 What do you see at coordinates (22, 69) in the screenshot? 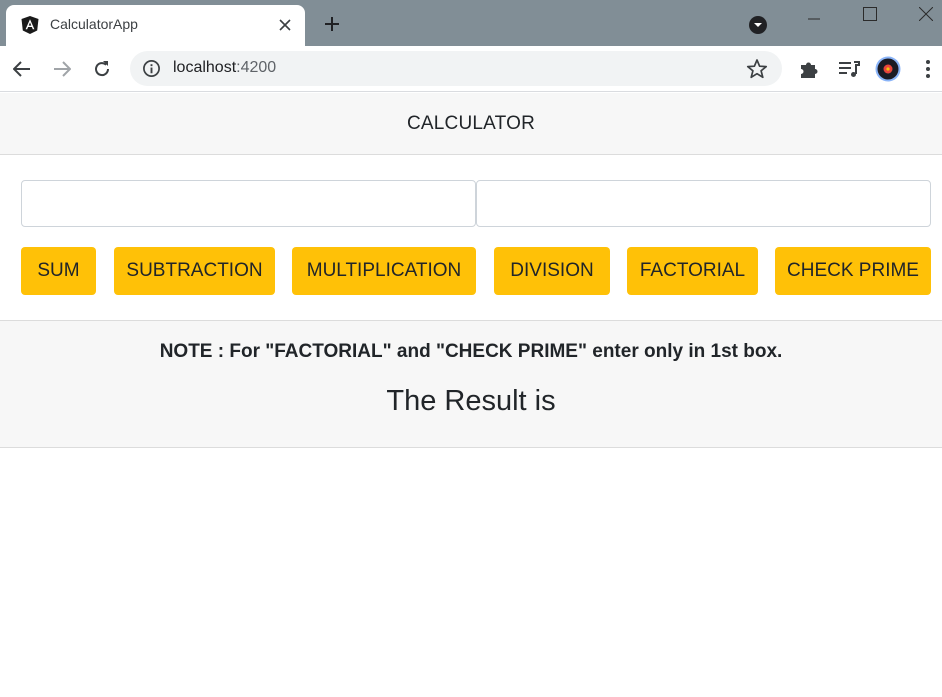
I see `back-arrow-icon` at bounding box center [22, 69].